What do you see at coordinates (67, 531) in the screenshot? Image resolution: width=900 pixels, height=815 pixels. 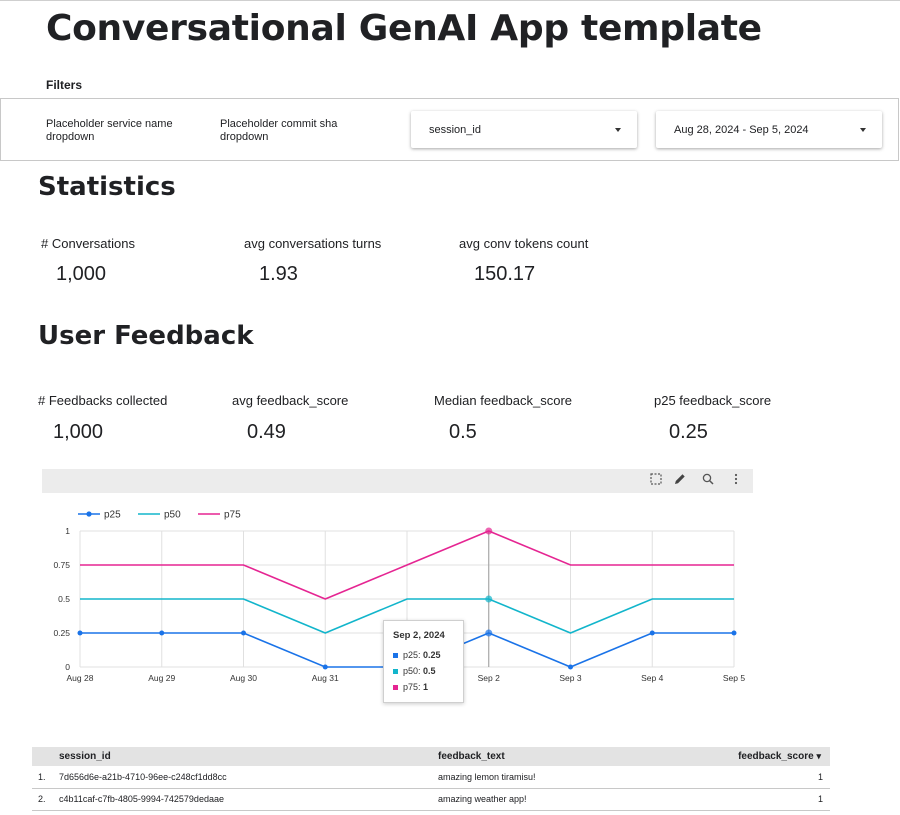 I see `y-tick-label: 1` at bounding box center [67, 531].